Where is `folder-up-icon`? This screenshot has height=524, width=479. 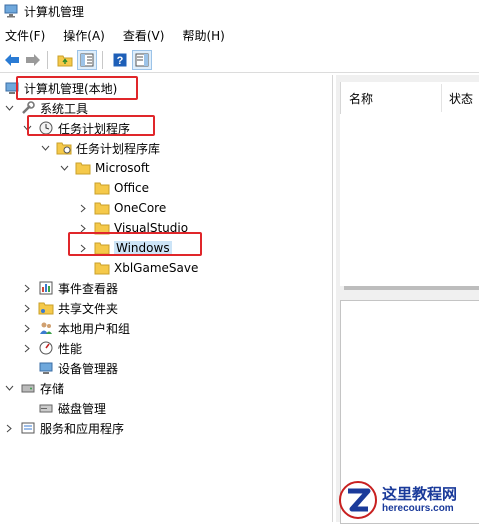
folder-up-icon is located at coordinates (65, 61).